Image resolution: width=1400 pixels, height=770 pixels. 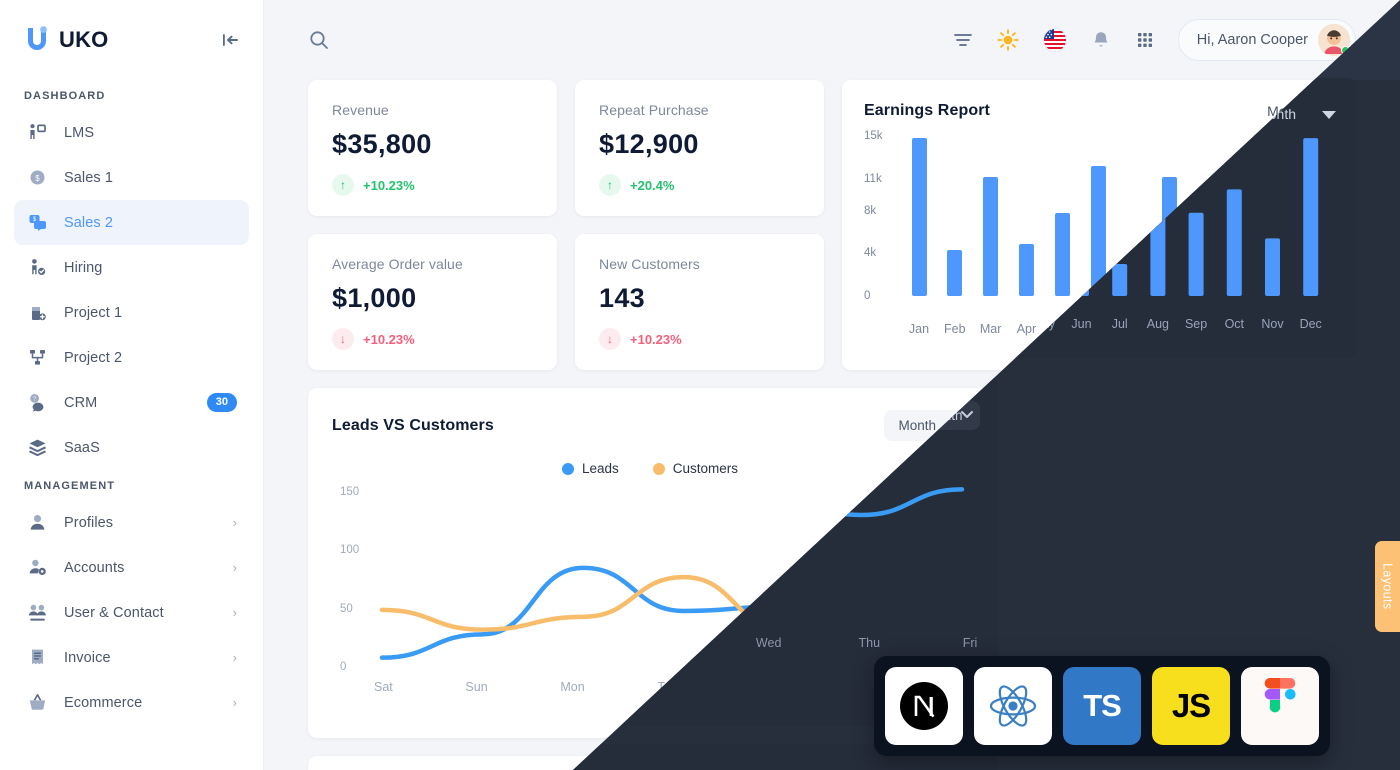 I want to click on leads-title: Leads VS Customers, so click(x=413, y=425).